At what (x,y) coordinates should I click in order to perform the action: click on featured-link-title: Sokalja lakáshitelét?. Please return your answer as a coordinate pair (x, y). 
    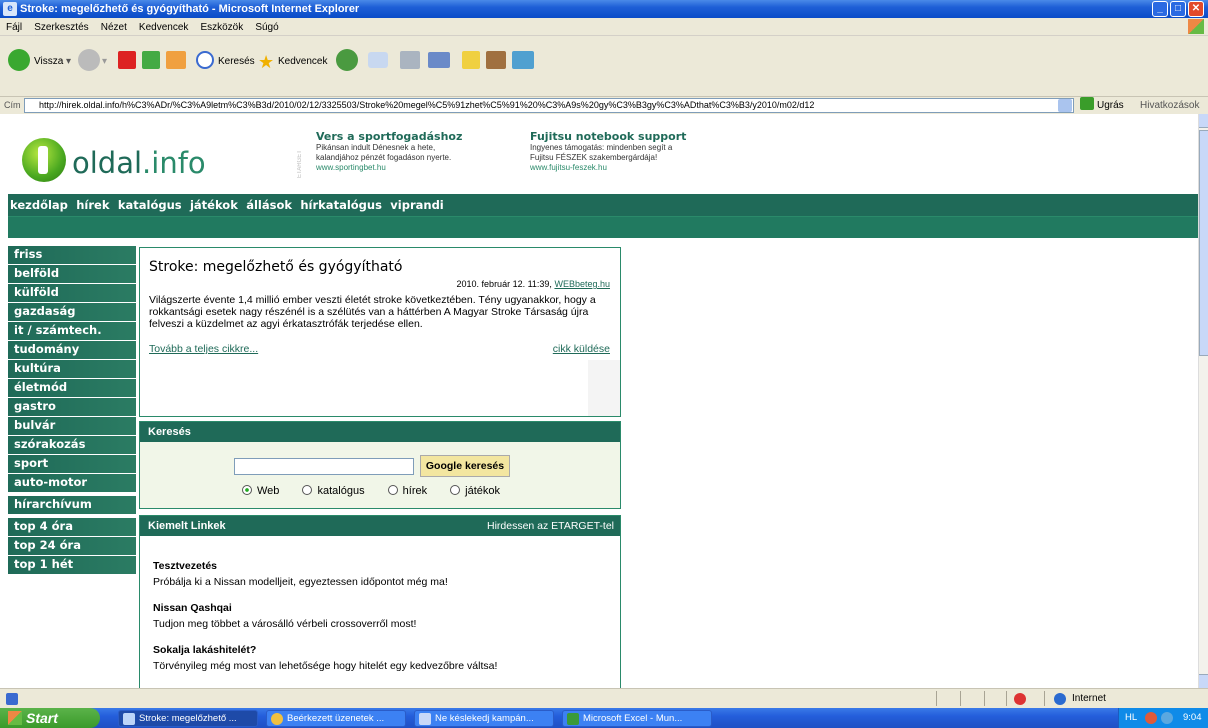
    Looking at the image, I should click on (325, 650).